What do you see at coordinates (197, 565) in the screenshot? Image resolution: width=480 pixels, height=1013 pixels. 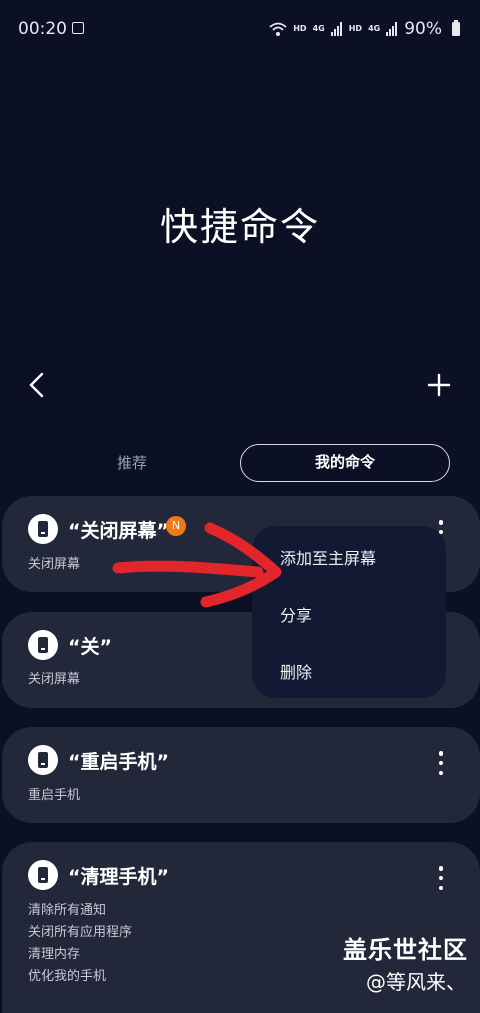 I see `annotation-arrow-icon` at bounding box center [197, 565].